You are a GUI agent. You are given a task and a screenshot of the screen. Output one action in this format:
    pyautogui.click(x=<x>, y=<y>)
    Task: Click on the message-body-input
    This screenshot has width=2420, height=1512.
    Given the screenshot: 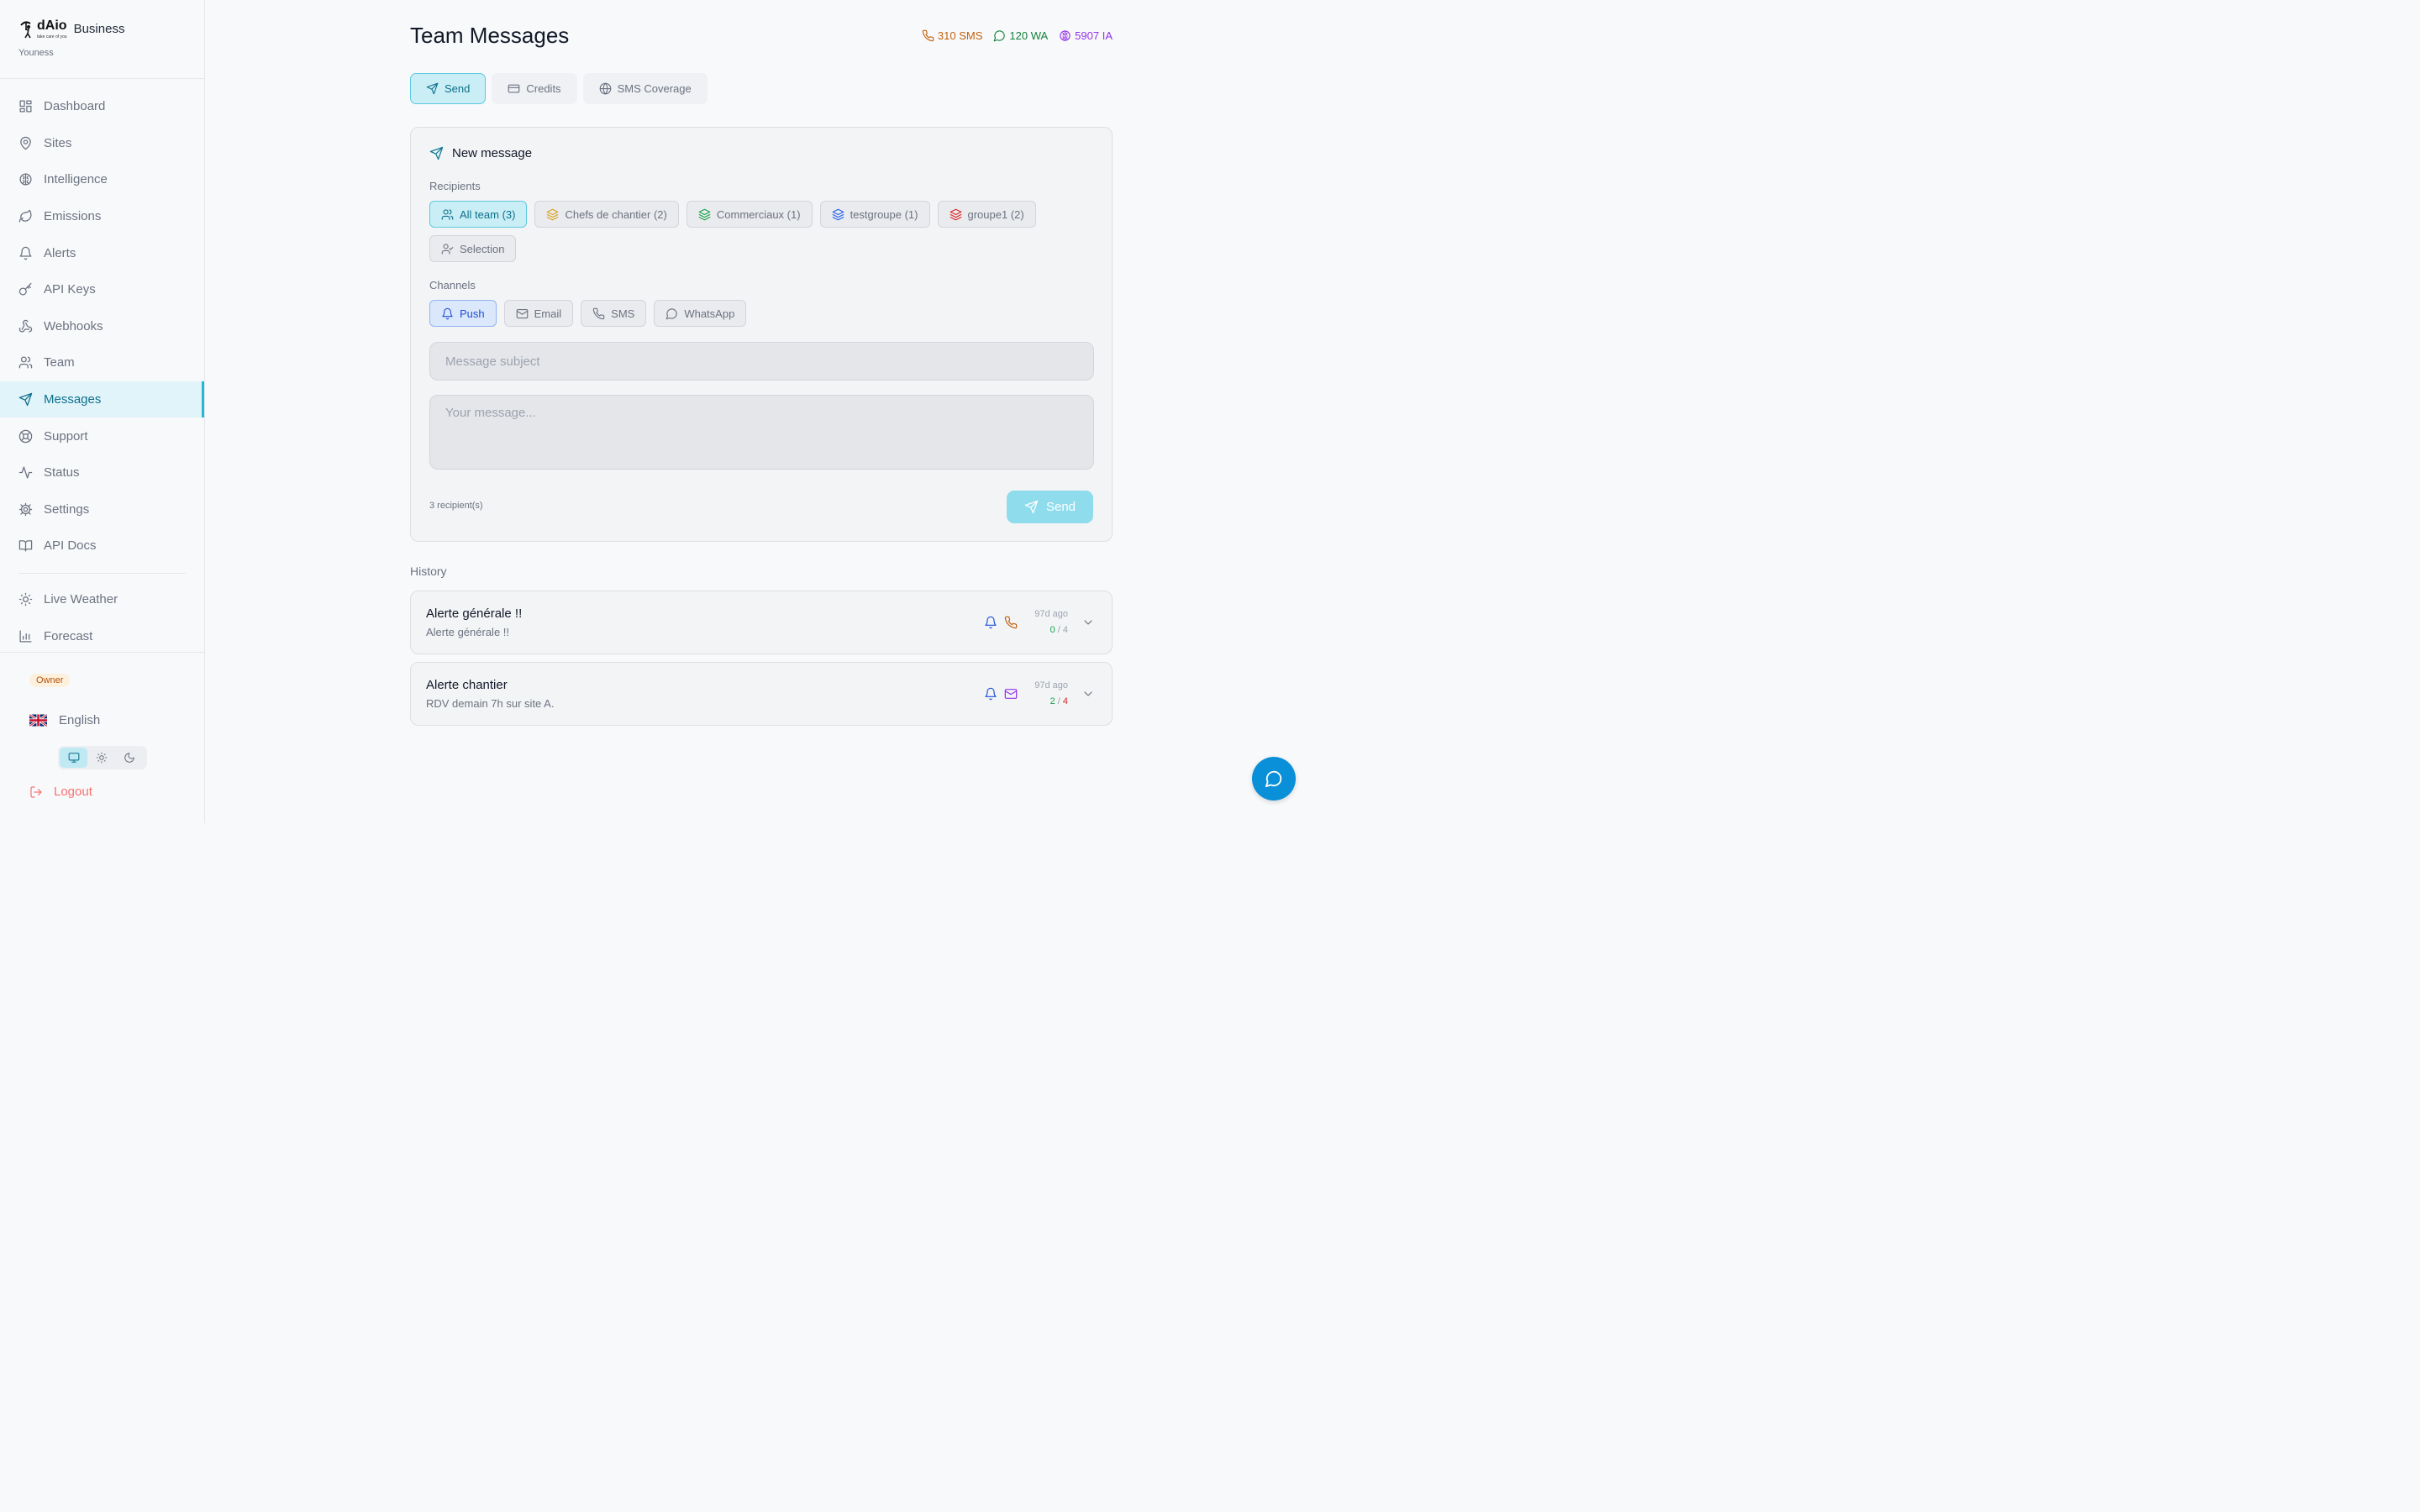 What is the action you would take?
    pyautogui.click(x=762, y=432)
    